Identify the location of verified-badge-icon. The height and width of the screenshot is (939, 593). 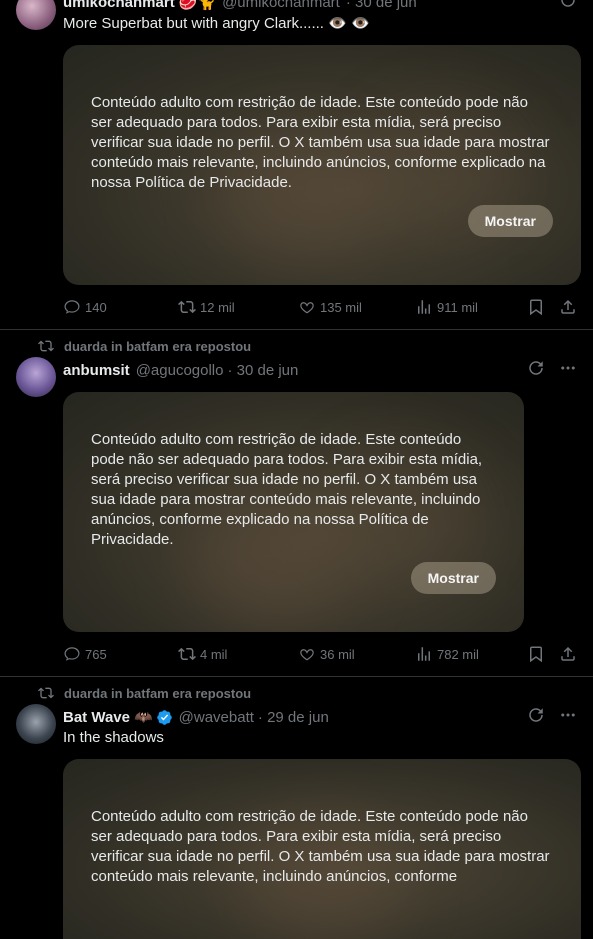
(164, 717).